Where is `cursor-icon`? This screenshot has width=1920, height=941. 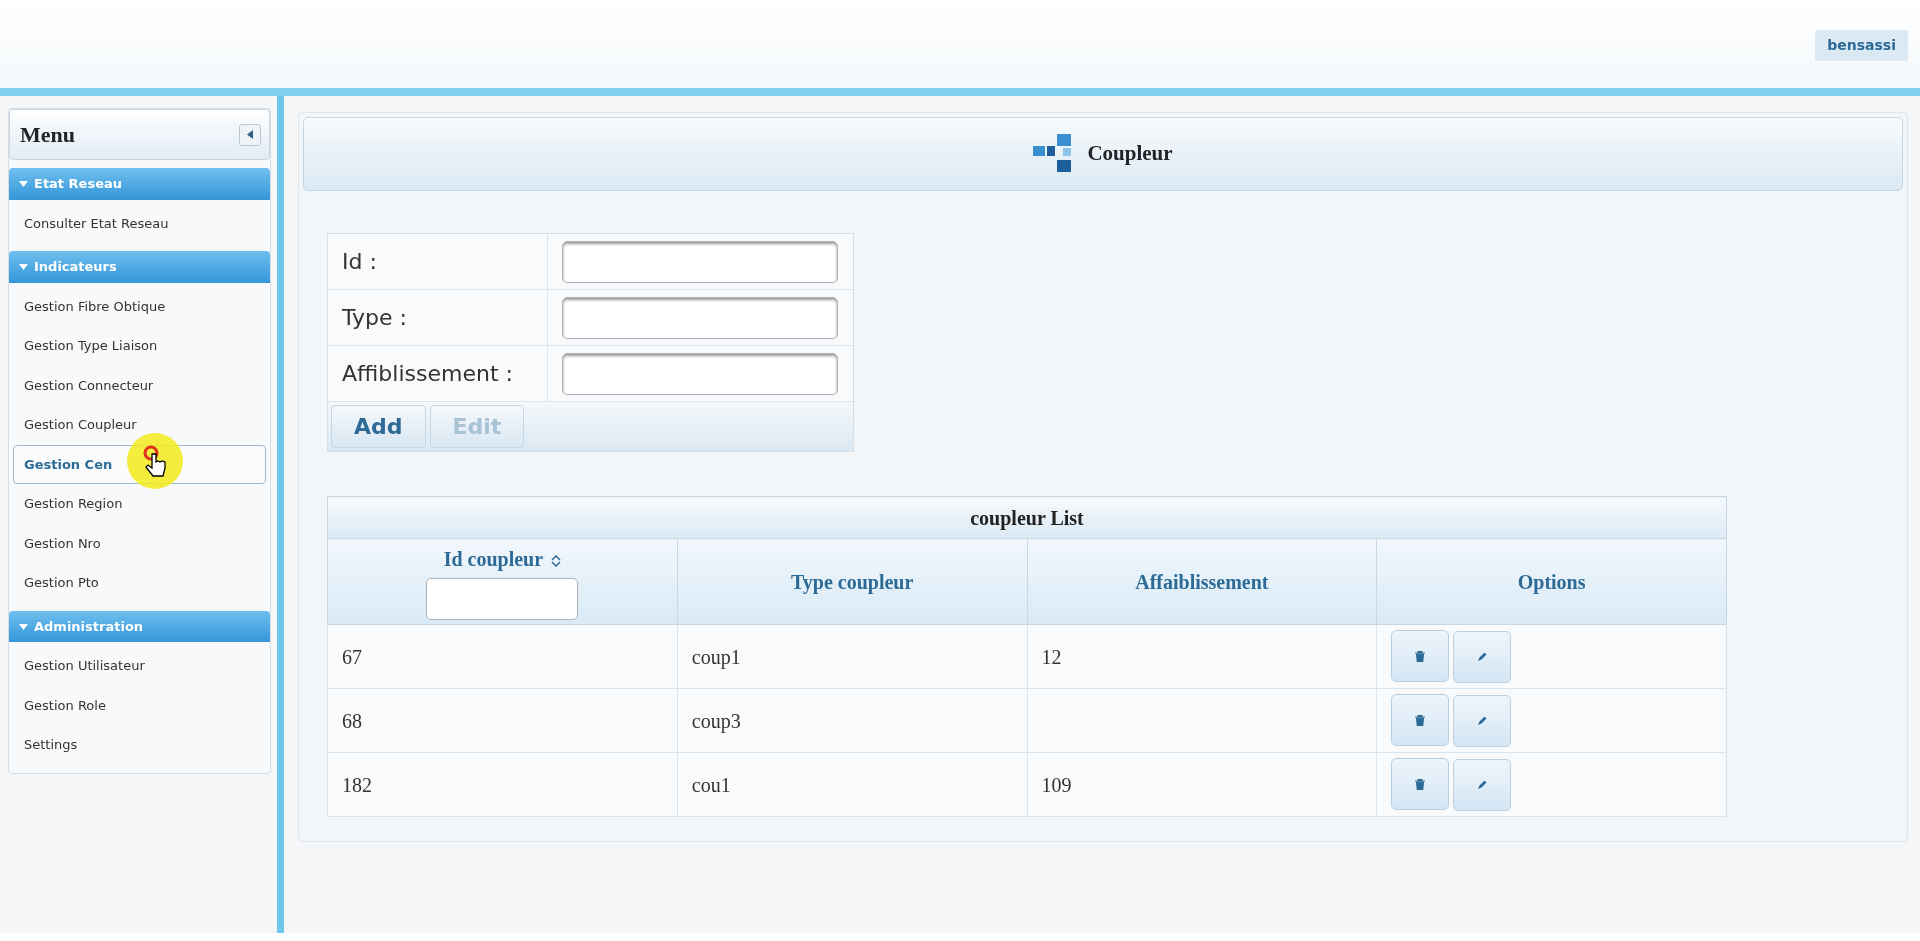 cursor-icon is located at coordinates (155, 460).